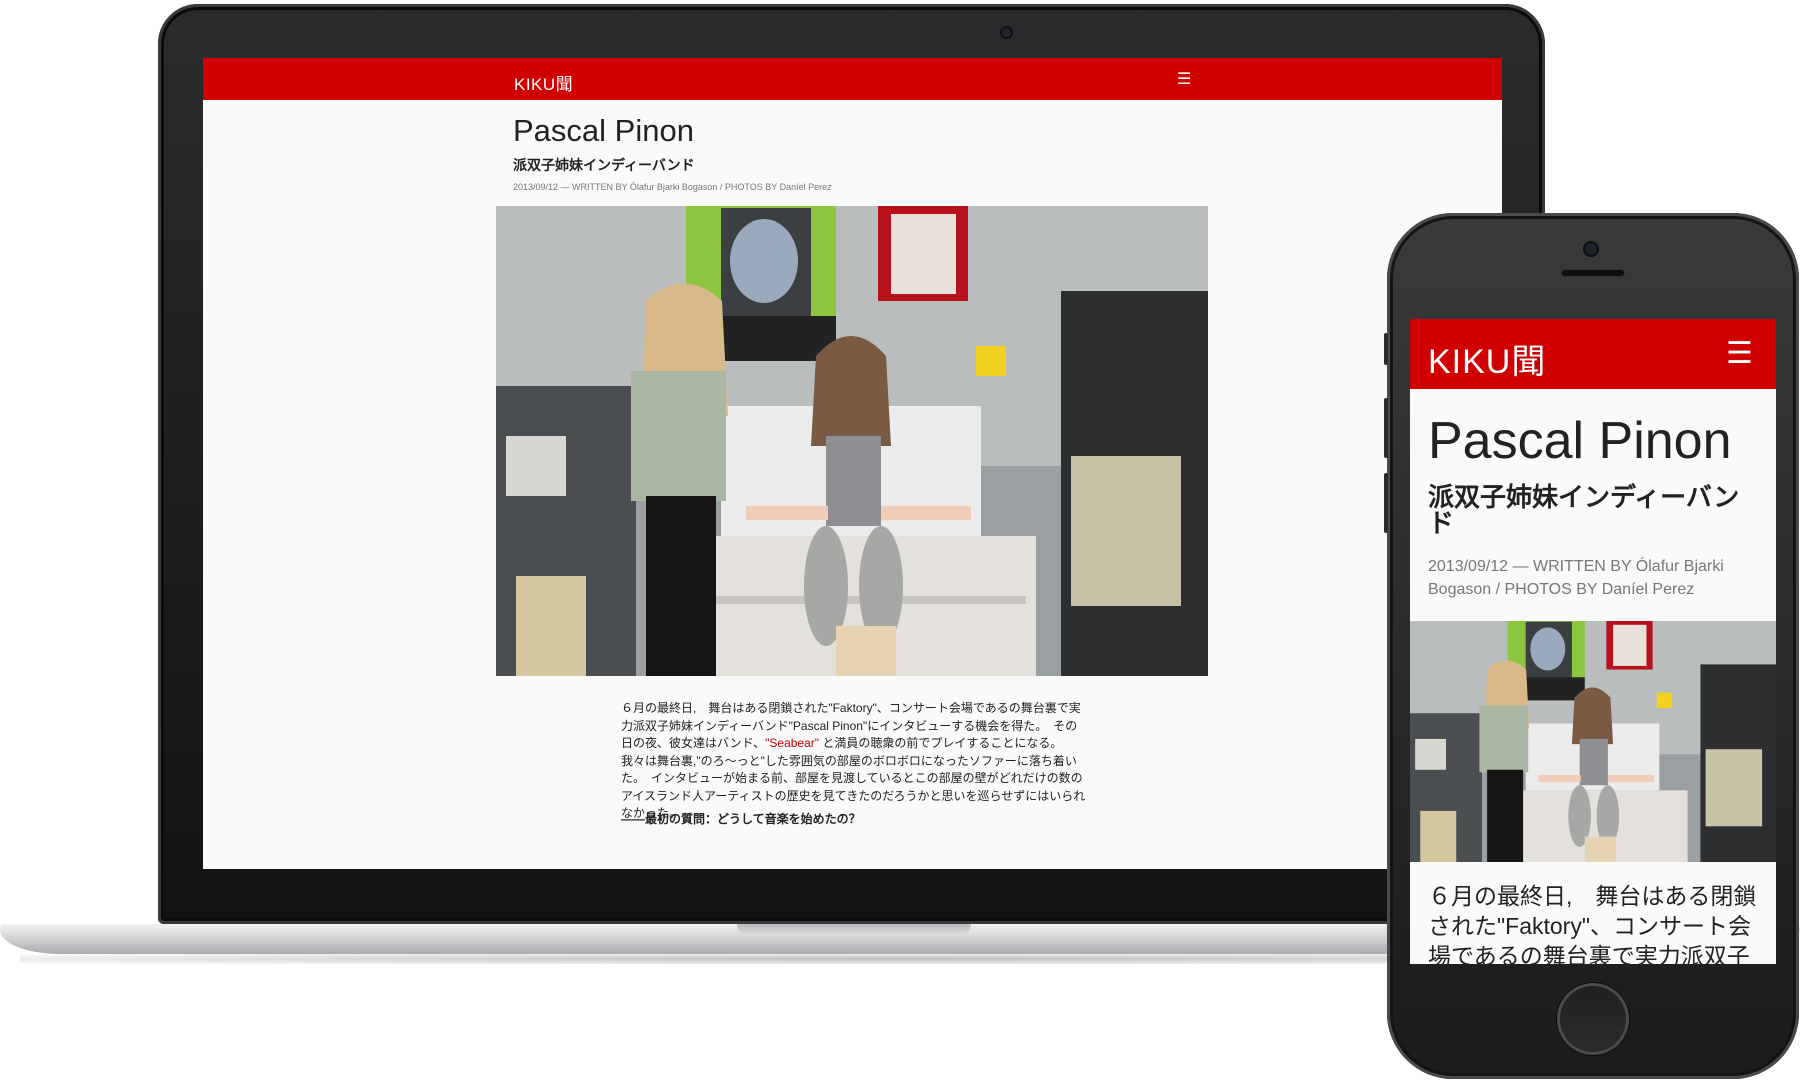 The image size is (1800, 1080). I want to click on phone-front-camera, so click(1591, 249).